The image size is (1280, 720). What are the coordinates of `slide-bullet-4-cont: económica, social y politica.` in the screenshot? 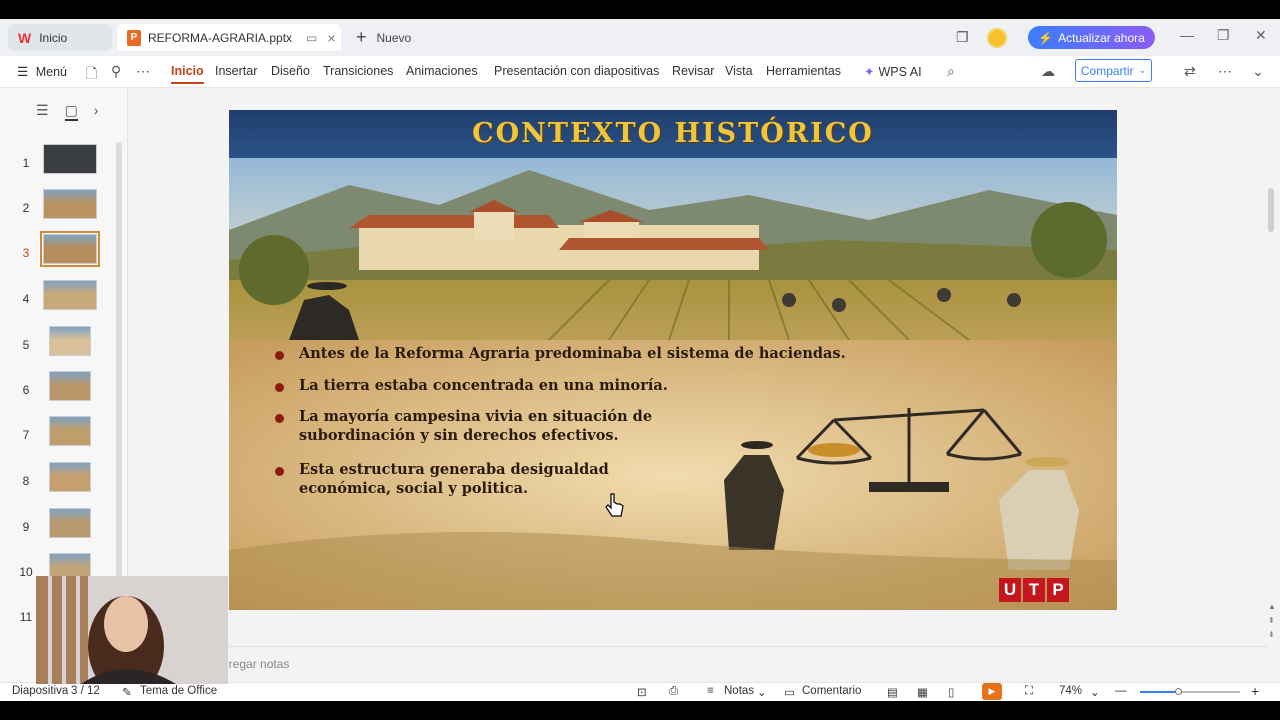 It's located at (414, 488).